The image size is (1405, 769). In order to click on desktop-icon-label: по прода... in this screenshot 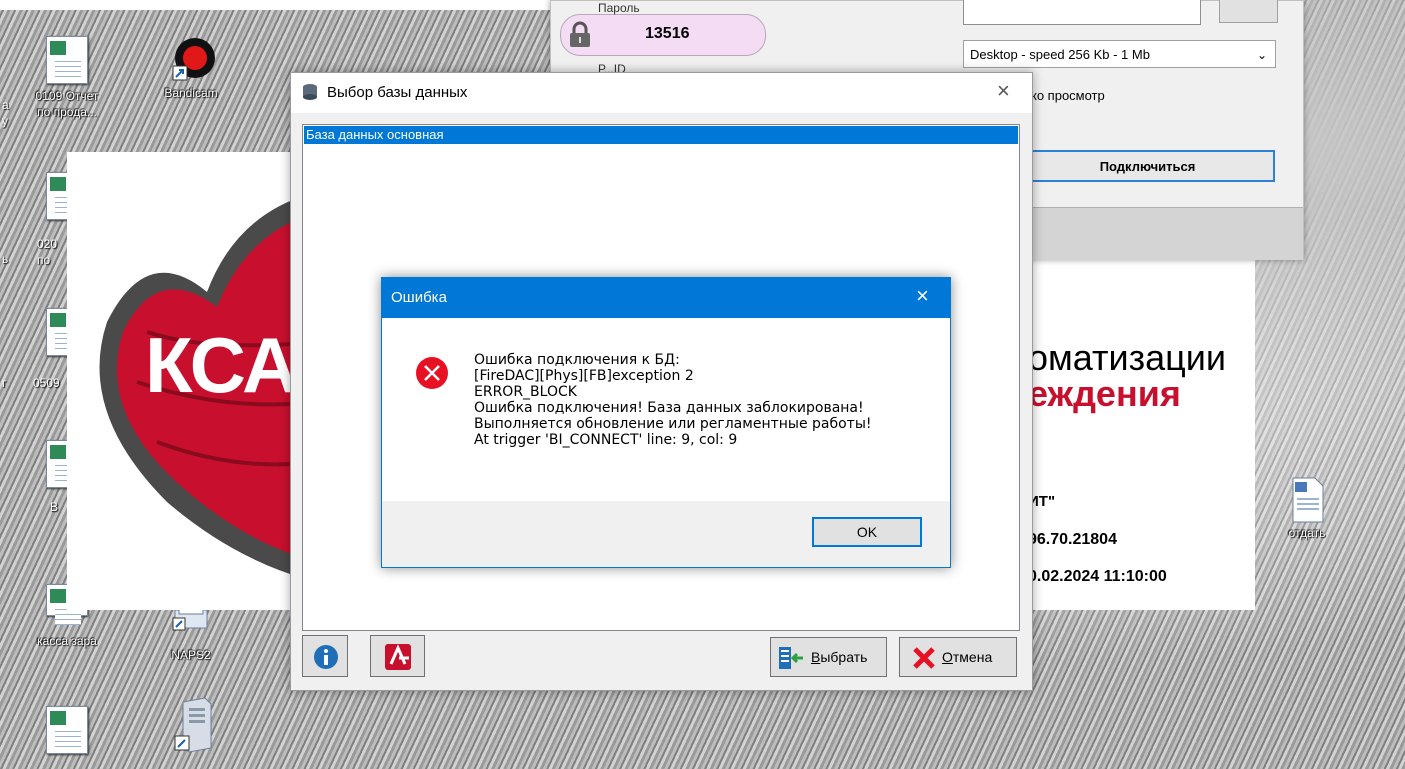, I will do `click(67, 112)`.